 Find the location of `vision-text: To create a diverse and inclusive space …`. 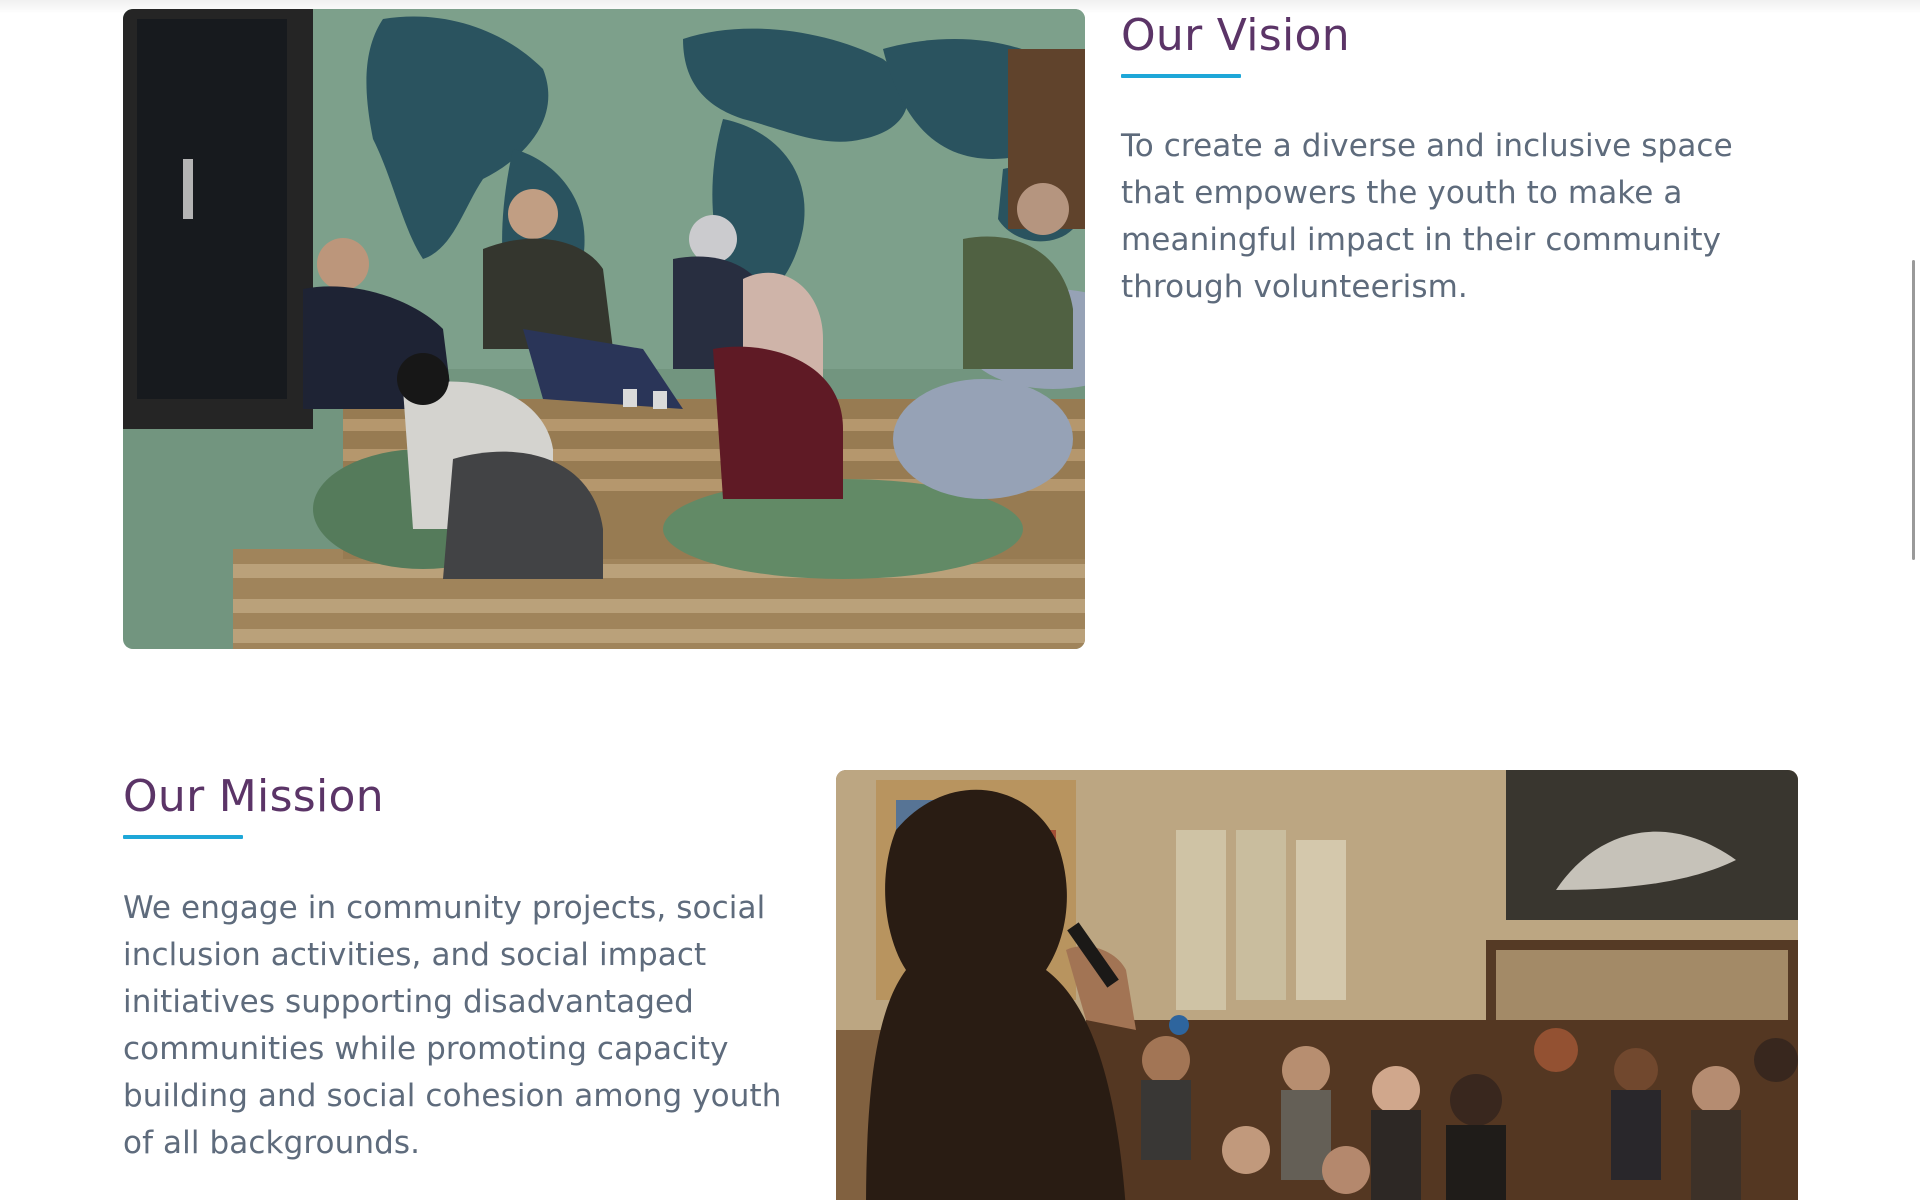

vision-text: To create a diverse and inclusive space … is located at coordinates (1427, 216).